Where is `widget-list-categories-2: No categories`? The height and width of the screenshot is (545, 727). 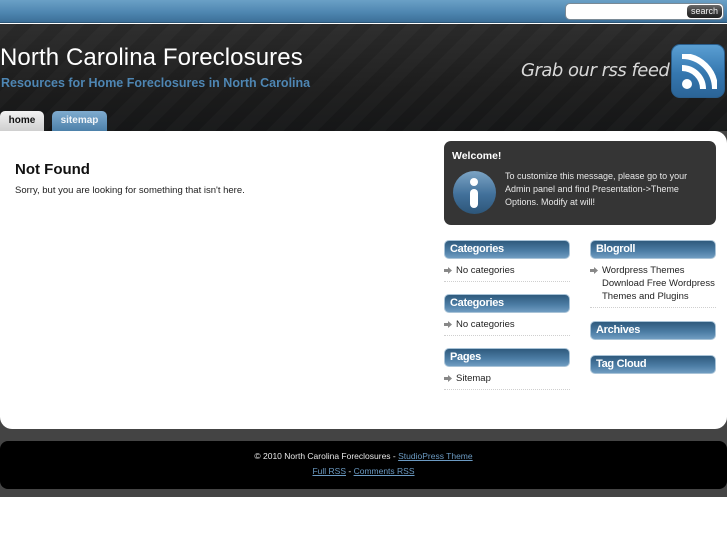
widget-list-categories-2: No categories is located at coordinates (507, 327).